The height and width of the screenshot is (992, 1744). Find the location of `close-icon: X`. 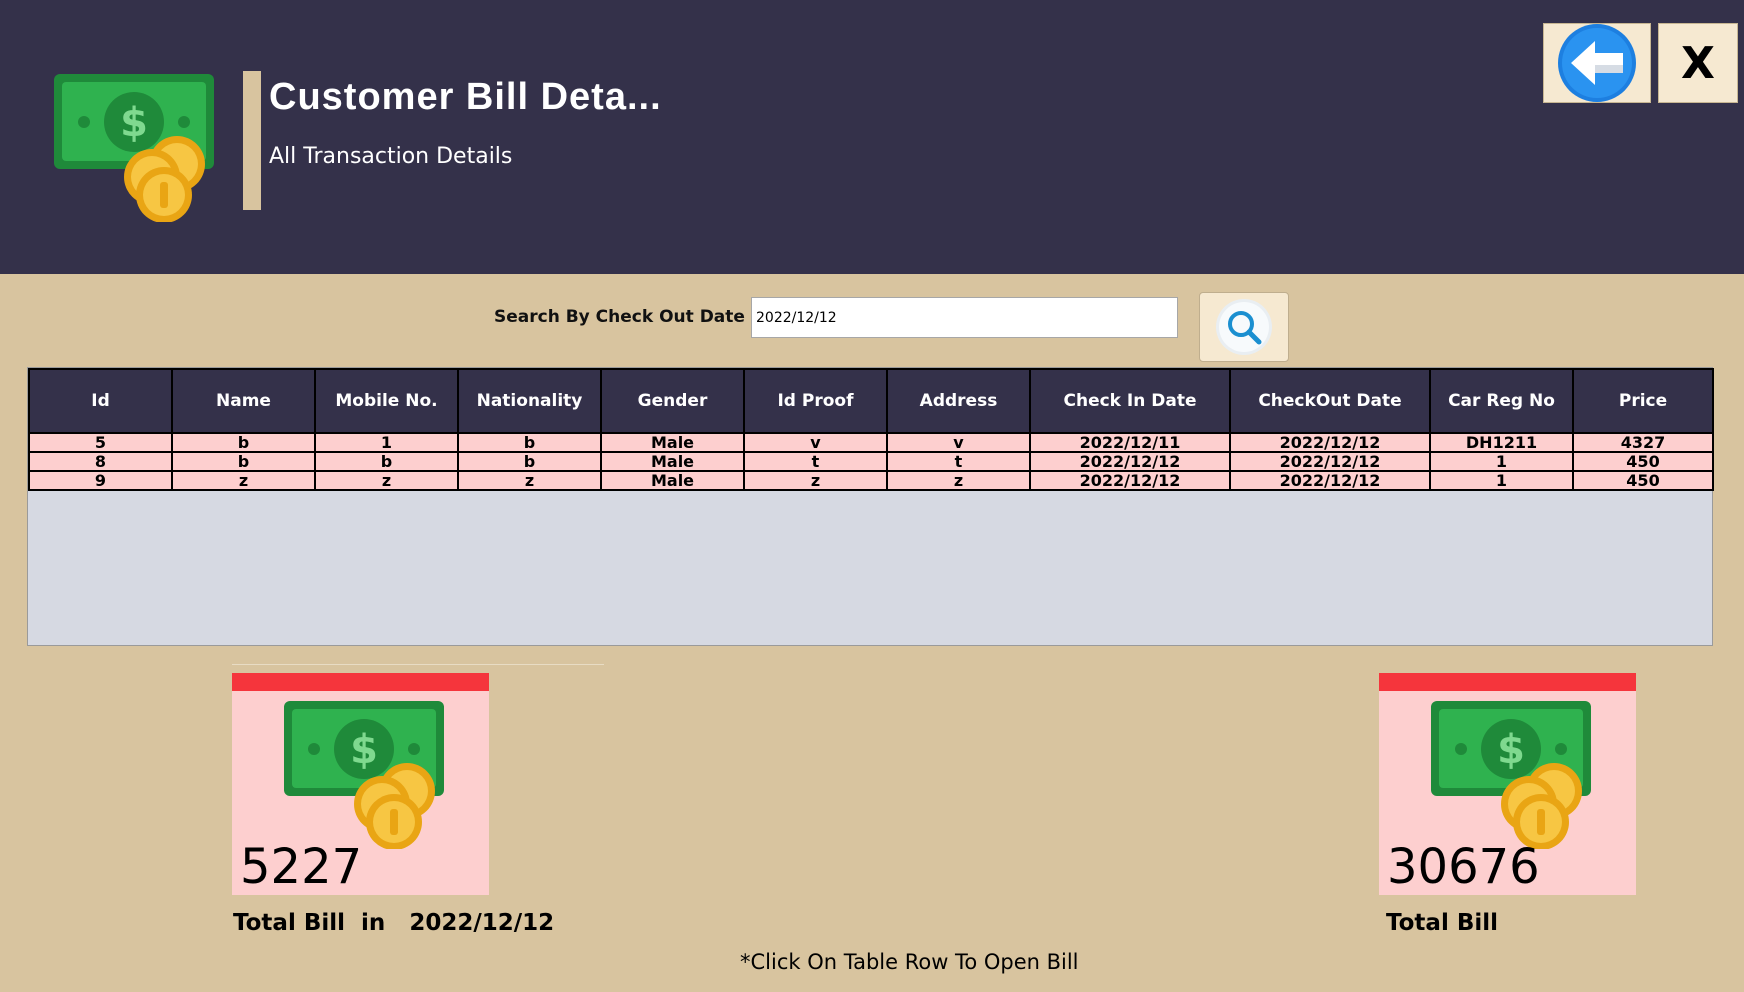

close-icon: X is located at coordinates (1698, 63).